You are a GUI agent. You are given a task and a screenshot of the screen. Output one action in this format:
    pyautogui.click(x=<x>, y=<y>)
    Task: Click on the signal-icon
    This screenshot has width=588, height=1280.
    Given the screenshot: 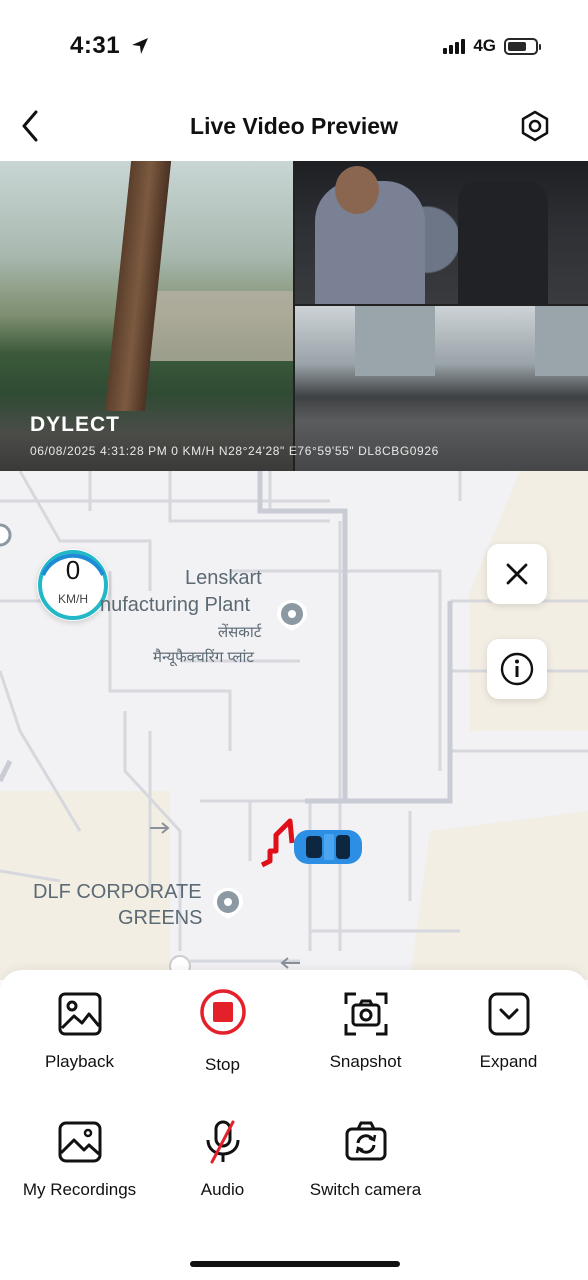 What is the action you would take?
    pyautogui.click(x=454, y=46)
    